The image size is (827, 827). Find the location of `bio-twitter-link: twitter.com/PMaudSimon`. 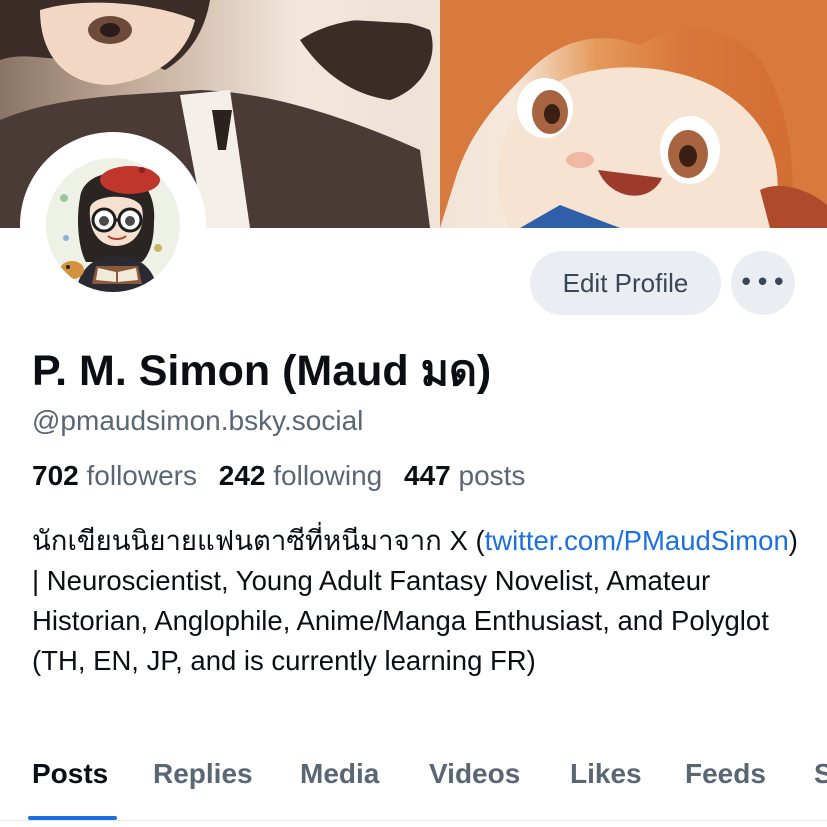

bio-twitter-link: twitter.com/PMaudSimon is located at coordinates (637, 540).